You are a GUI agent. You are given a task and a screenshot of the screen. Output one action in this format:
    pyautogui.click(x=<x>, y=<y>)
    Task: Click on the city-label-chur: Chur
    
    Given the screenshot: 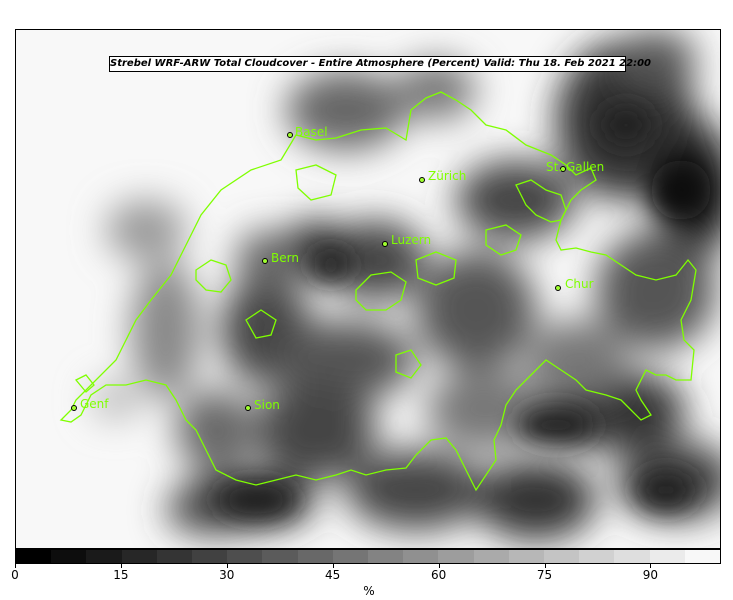 What is the action you would take?
    pyautogui.click(x=579, y=284)
    